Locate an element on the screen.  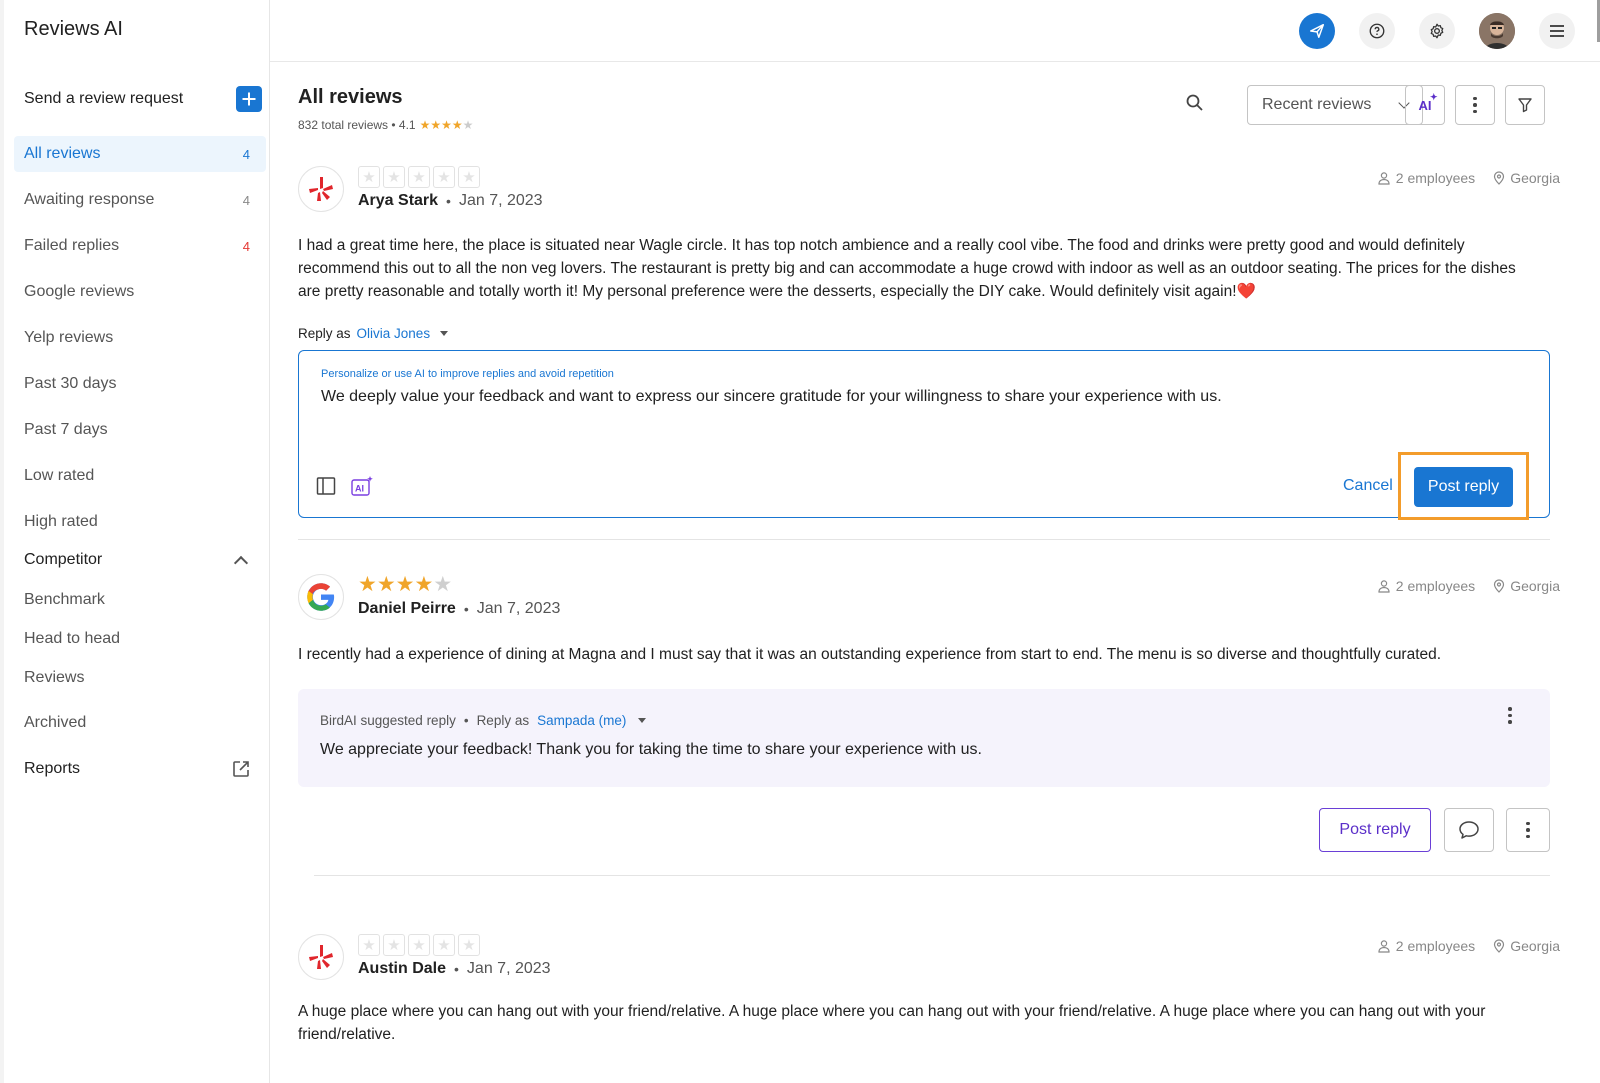
app-title: Reviews AI is located at coordinates (73, 29).